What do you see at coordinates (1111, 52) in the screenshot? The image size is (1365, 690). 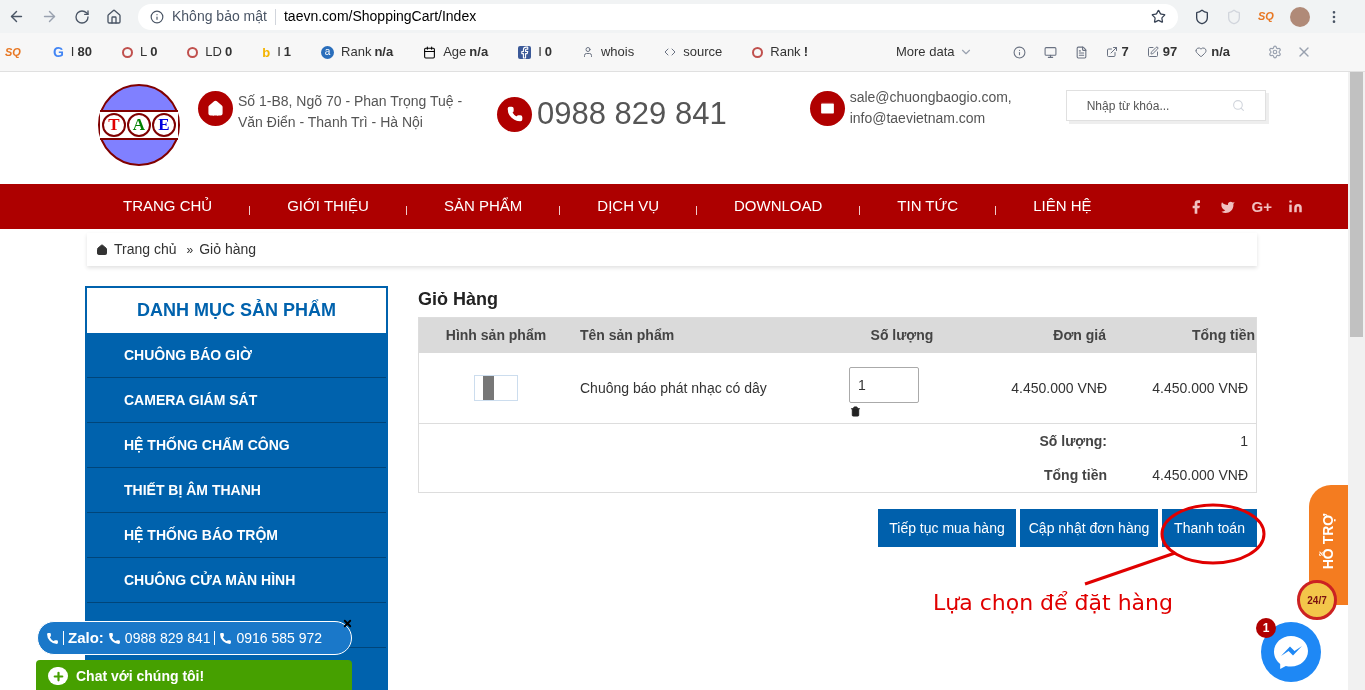 I see `external-link-icon` at bounding box center [1111, 52].